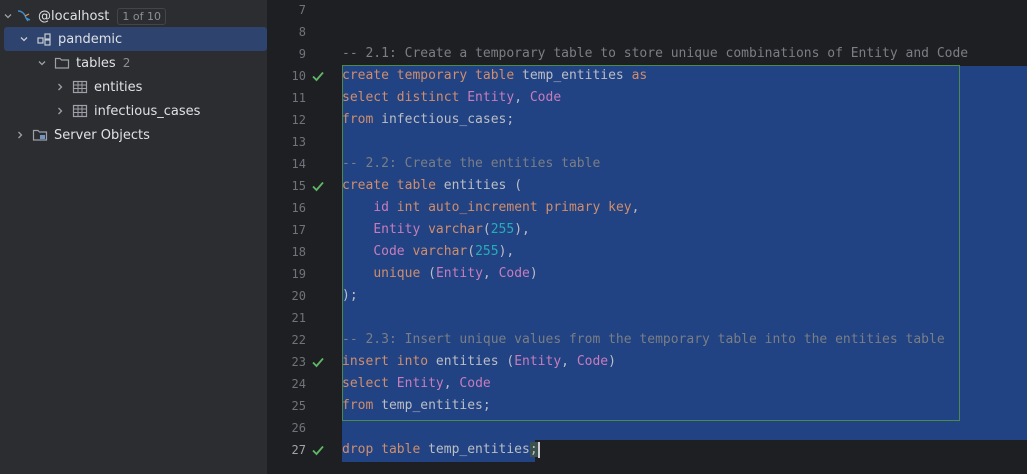 Image resolution: width=1027 pixels, height=474 pixels. I want to click on code-line: Entity varchar(255),, so click(436, 230).